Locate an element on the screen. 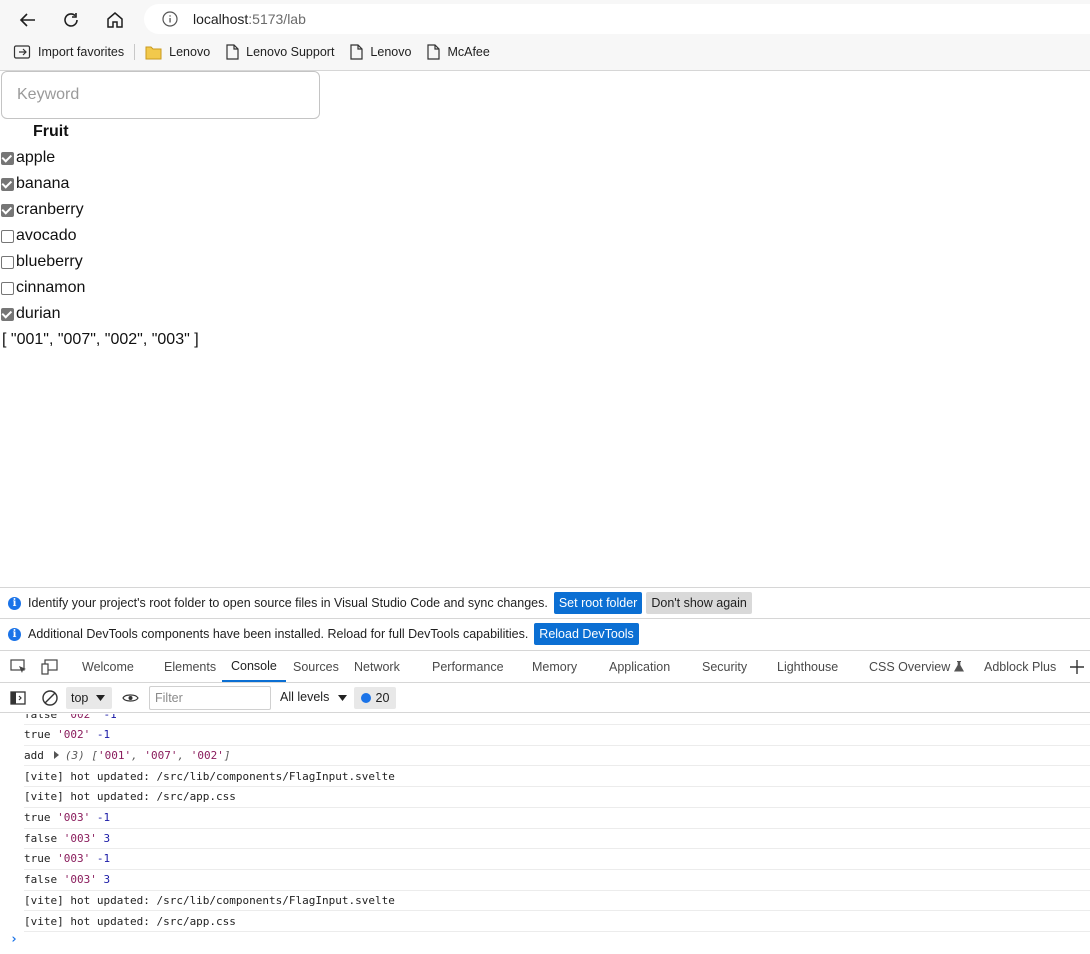 The height and width of the screenshot is (954, 1090). fruit-option-avocado: avocado is located at coordinates (42, 236).